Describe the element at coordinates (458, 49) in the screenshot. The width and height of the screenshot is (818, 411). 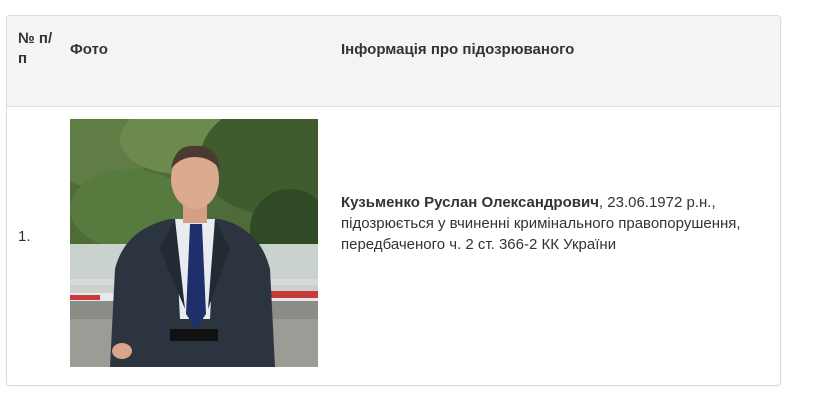
I see `header-info: Інформація про підозрюваного` at that location.